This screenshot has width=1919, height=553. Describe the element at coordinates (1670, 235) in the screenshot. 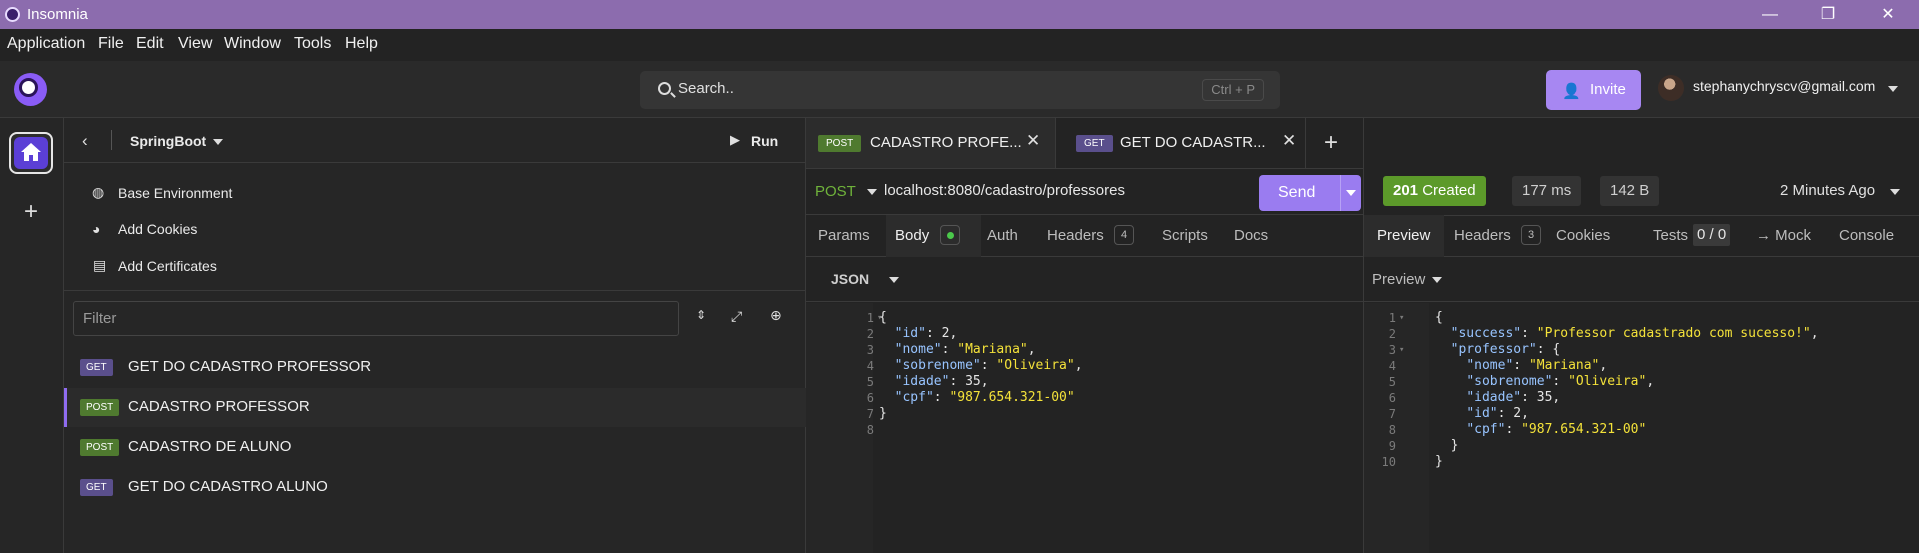

I see `tab-tests: Tests` at that location.